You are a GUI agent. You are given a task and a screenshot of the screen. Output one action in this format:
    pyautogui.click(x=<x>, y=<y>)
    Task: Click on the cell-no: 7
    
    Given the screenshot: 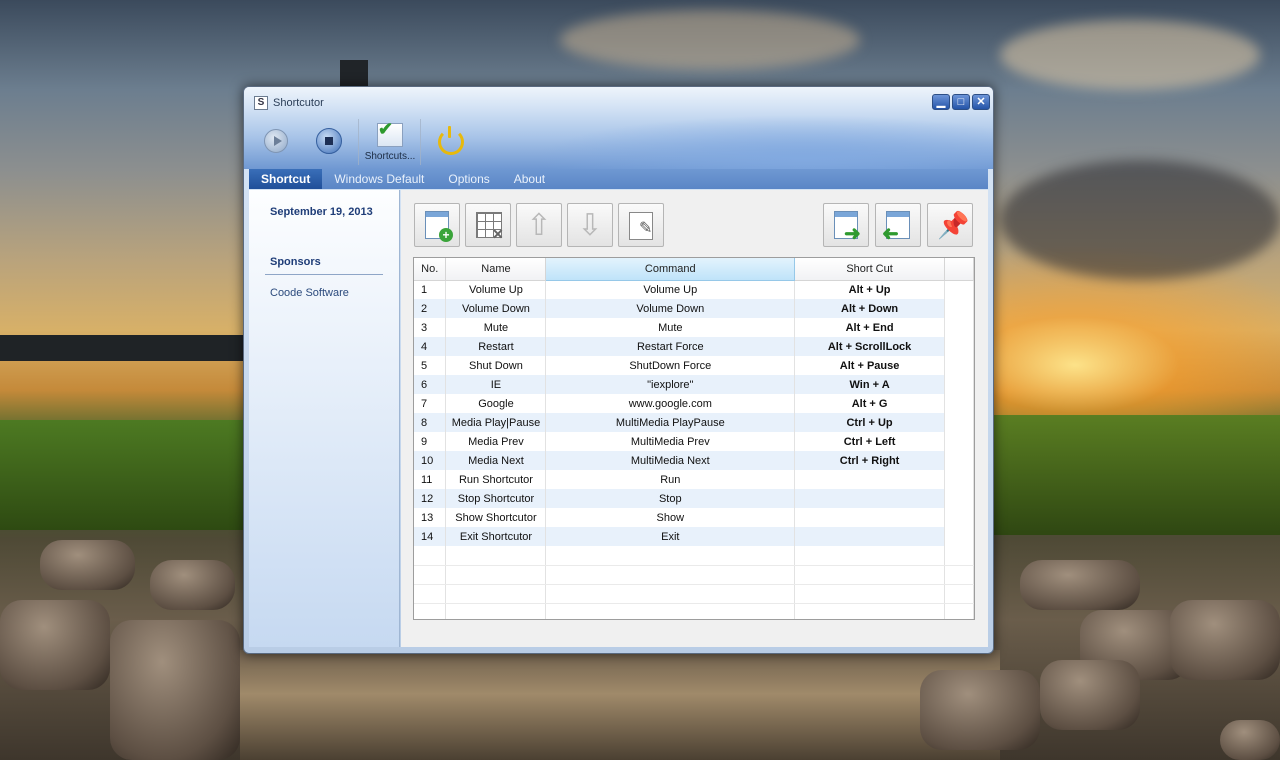 What is the action you would take?
    pyautogui.click(x=430, y=403)
    